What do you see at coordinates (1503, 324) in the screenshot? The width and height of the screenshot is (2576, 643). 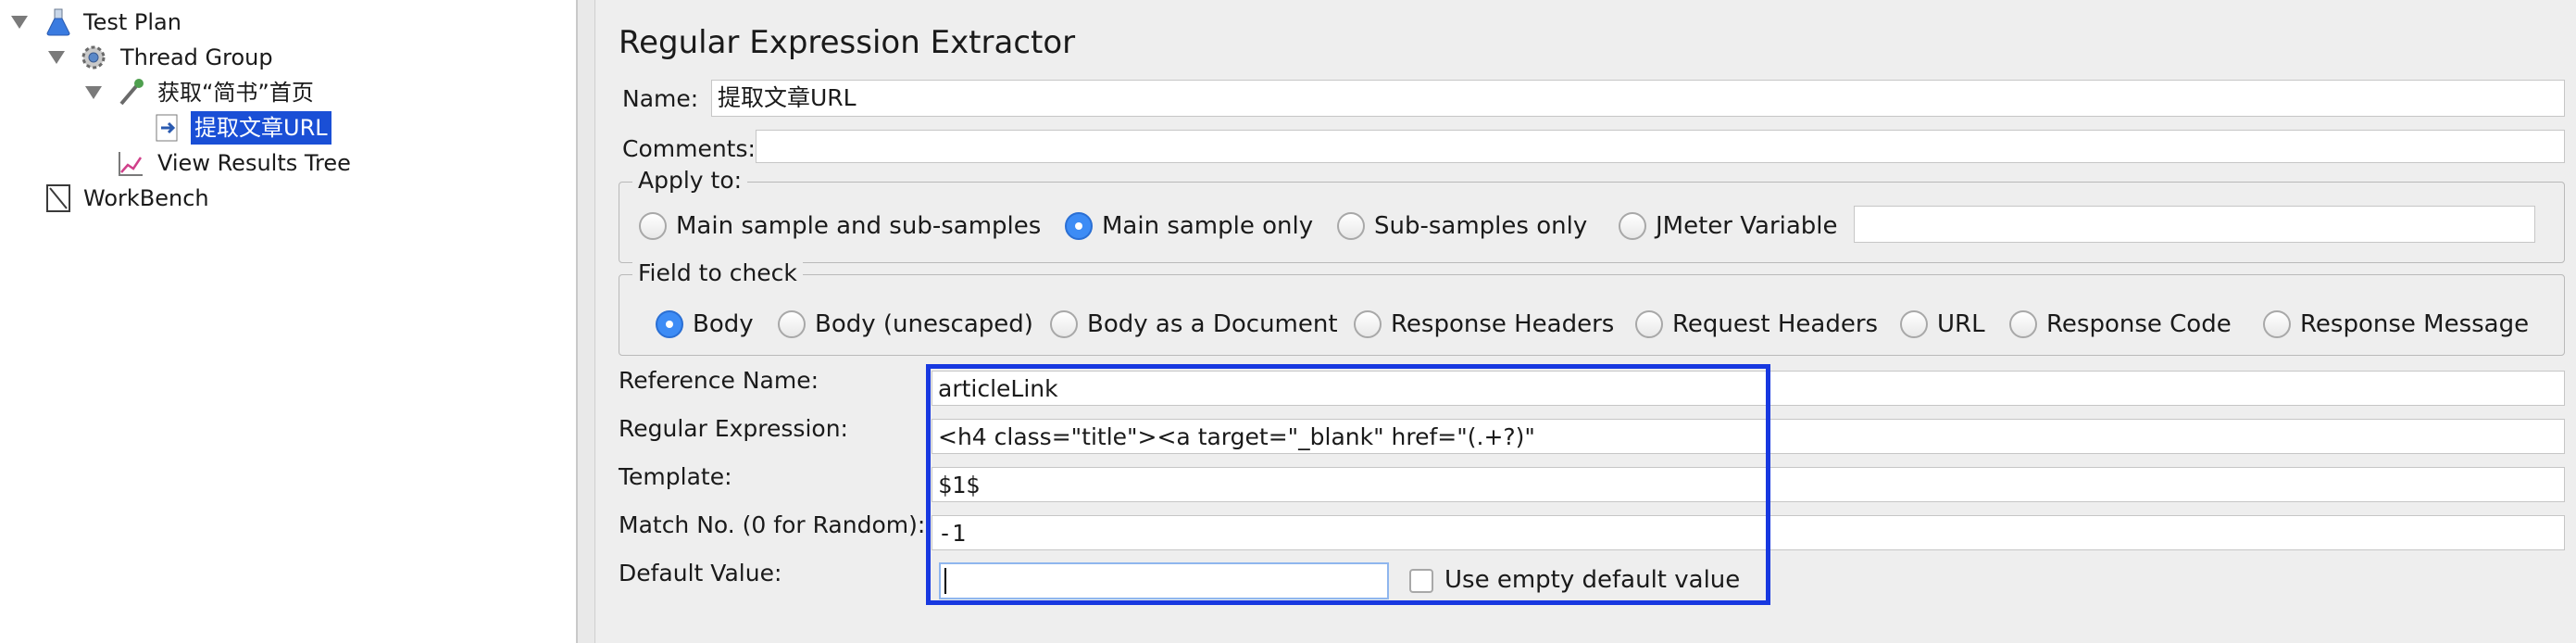 I see `field-response-headers-label: Response Headers` at bounding box center [1503, 324].